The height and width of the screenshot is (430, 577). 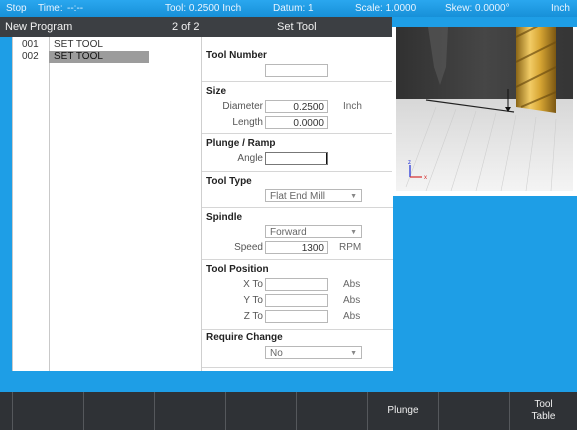 I want to click on section-title: Set Tool, so click(x=297, y=27).